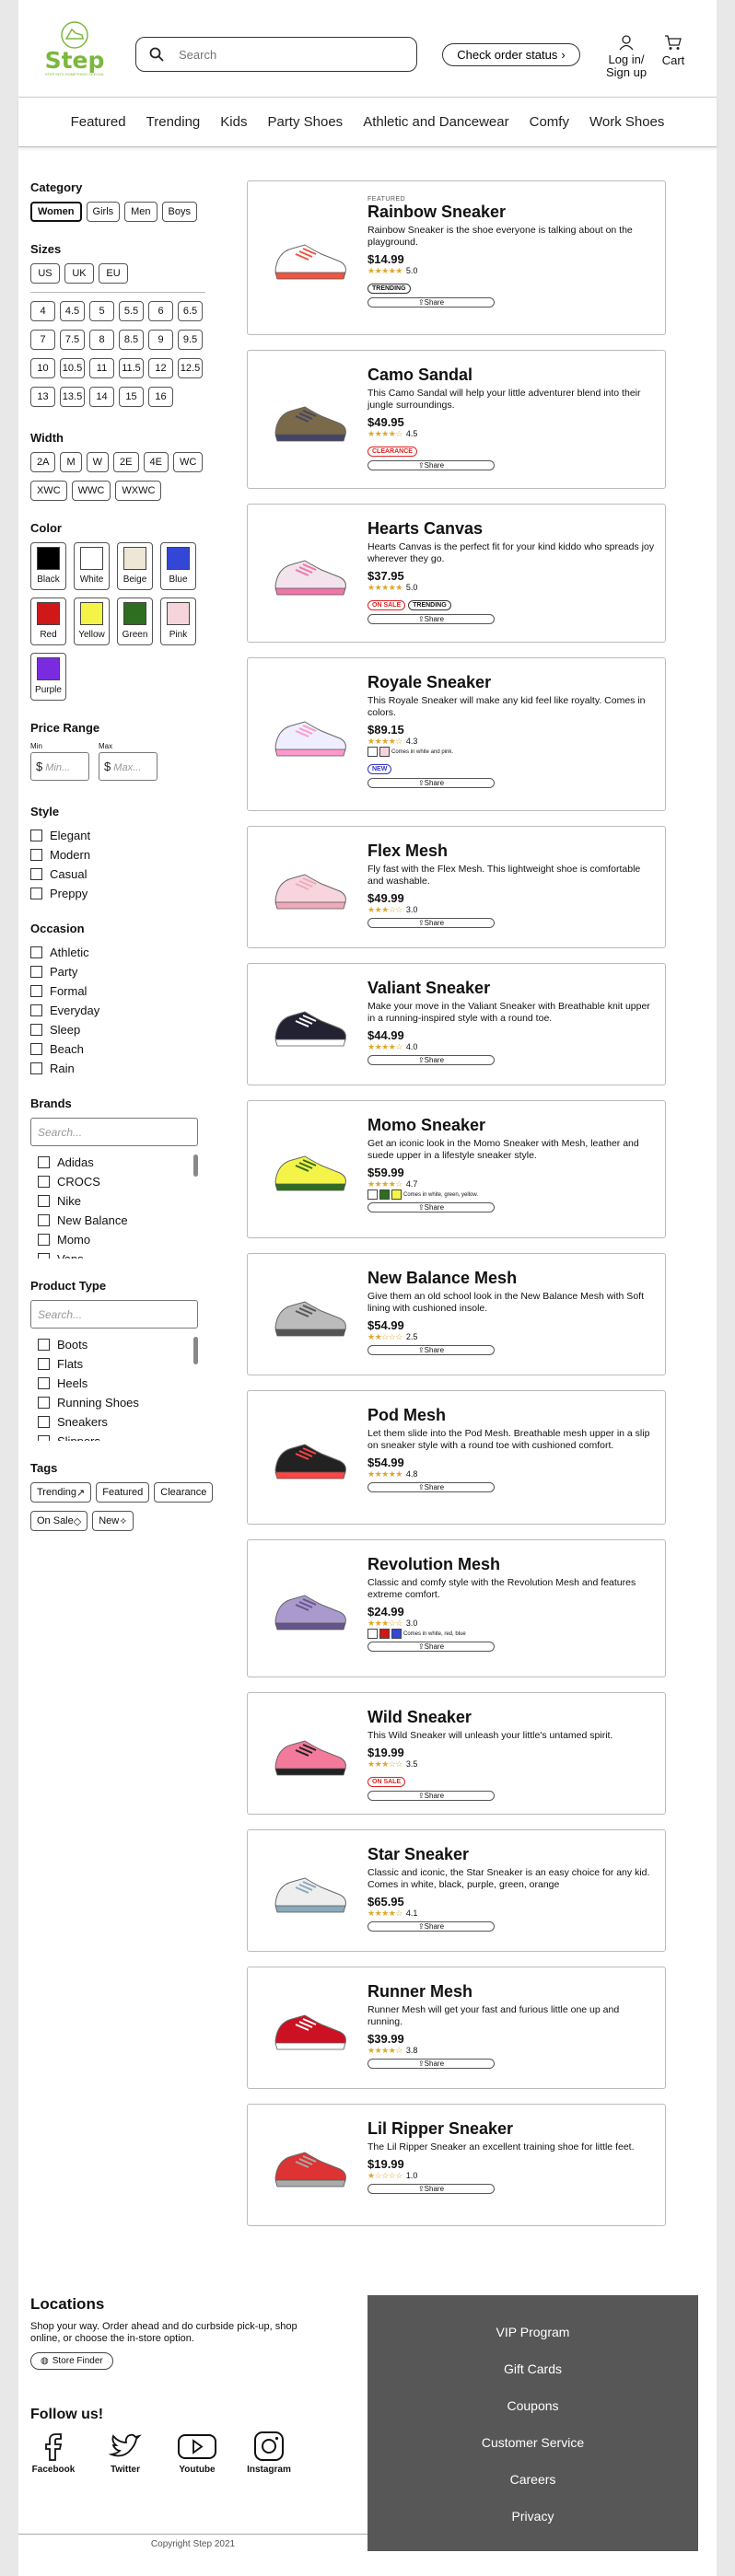 Image resolution: width=735 pixels, height=2576 pixels. What do you see at coordinates (98, 122) in the screenshot?
I see `nav-featured: Featured` at bounding box center [98, 122].